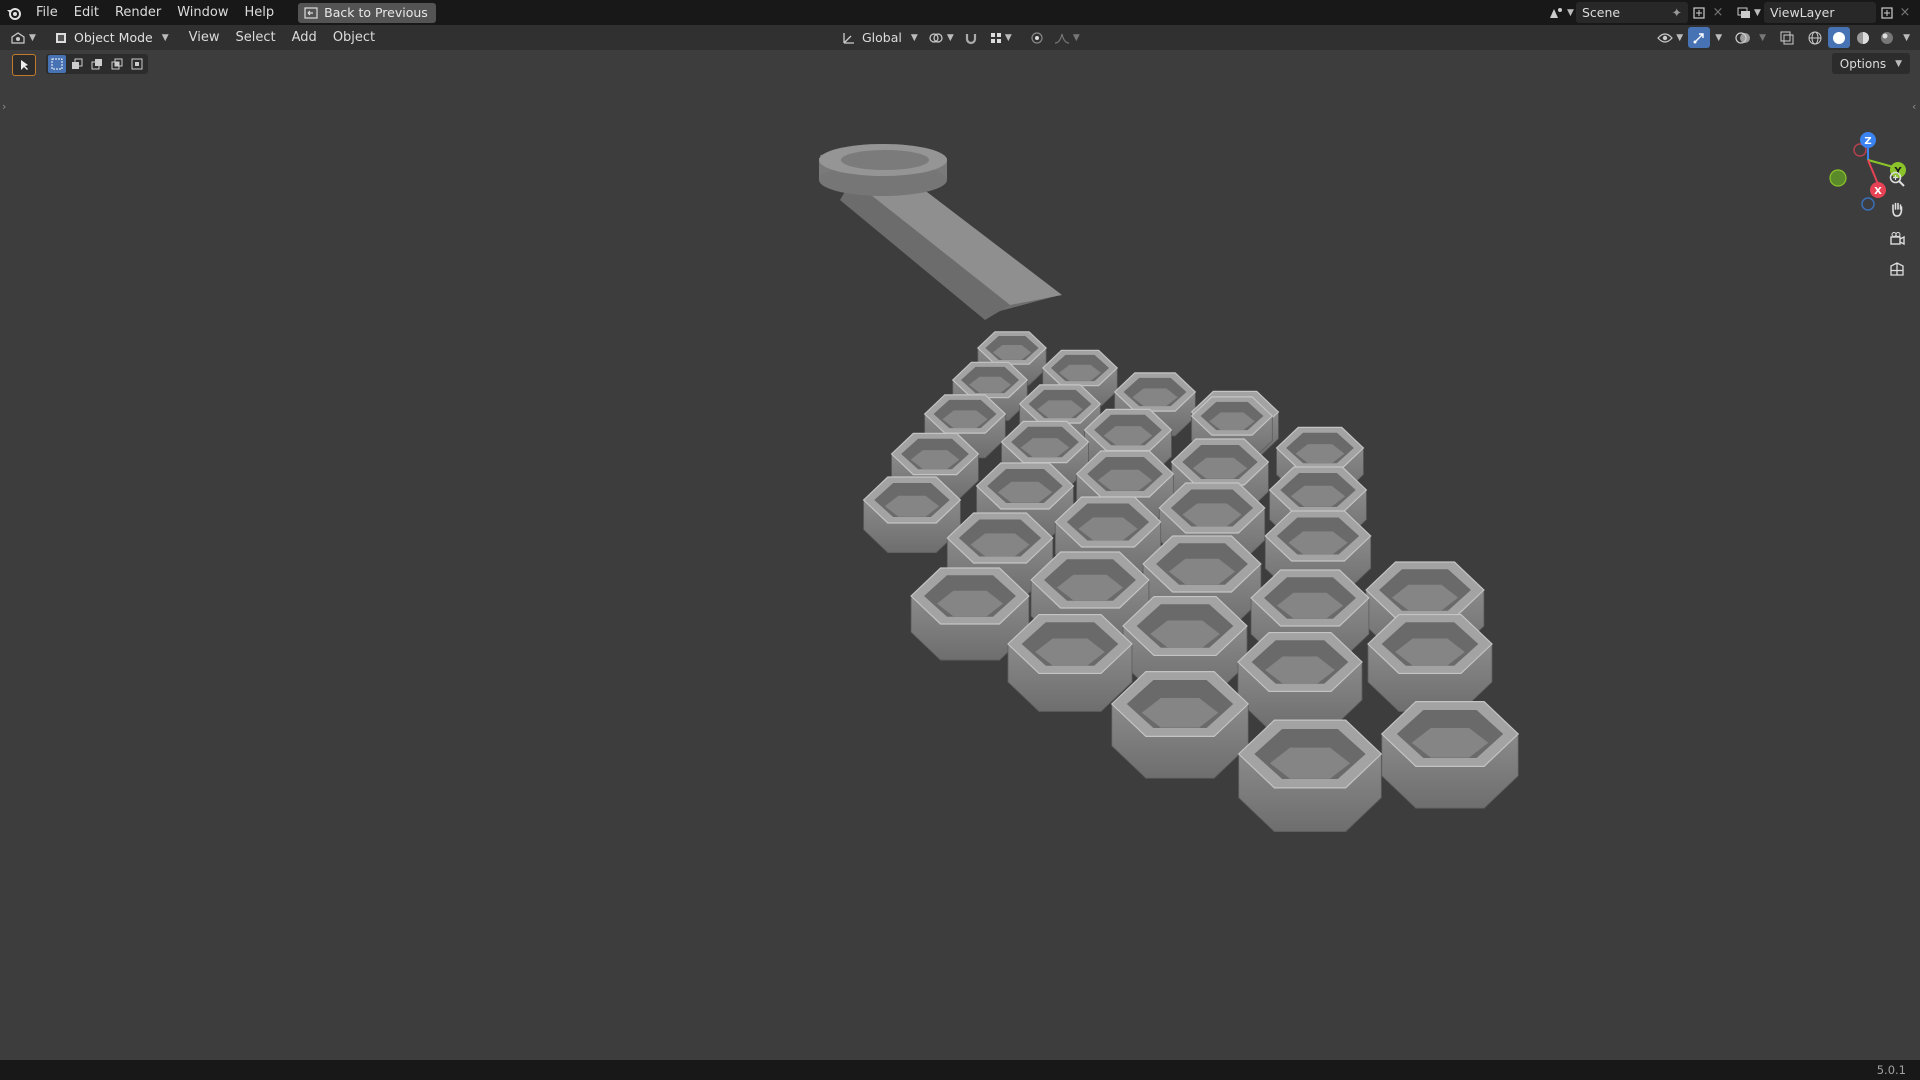 Image resolution: width=1920 pixels, height=1080 pixels. I want to click on gizmo-toggle-icon, so click(1699, 37).